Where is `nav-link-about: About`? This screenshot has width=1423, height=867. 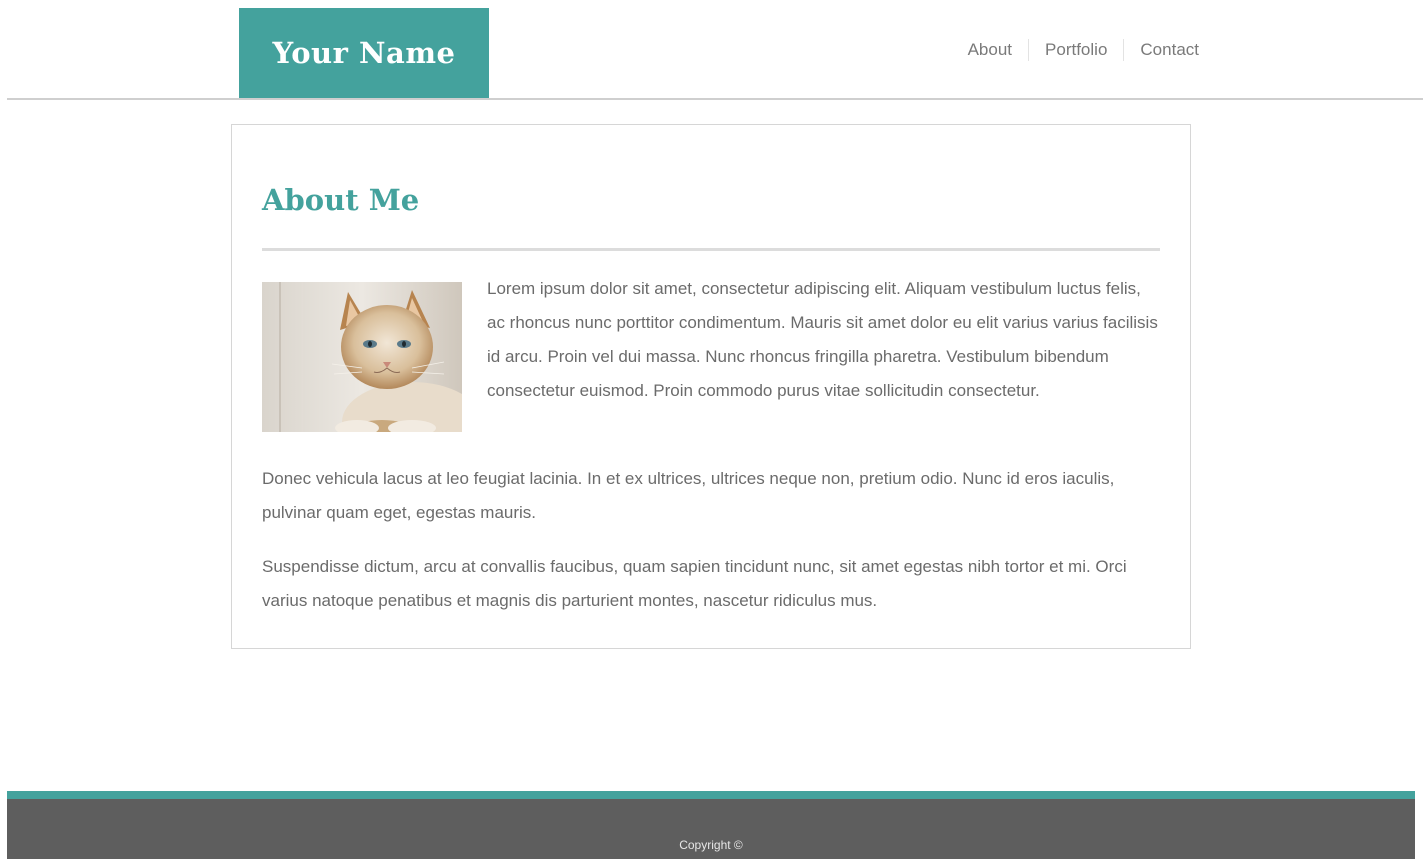
nav-link-about: About is located at coordinates (990, 50).